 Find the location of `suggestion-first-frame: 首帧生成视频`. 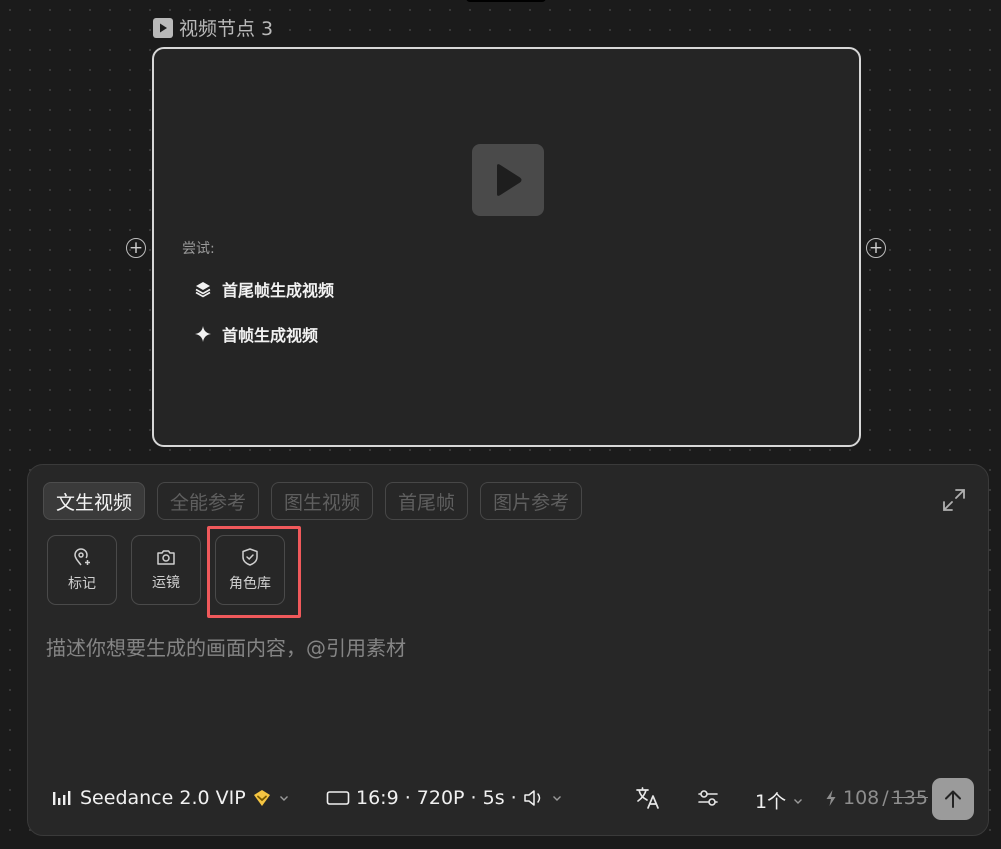

suggestion-first-frame: 首帧生成视频 is located at coordinates (256, 334).